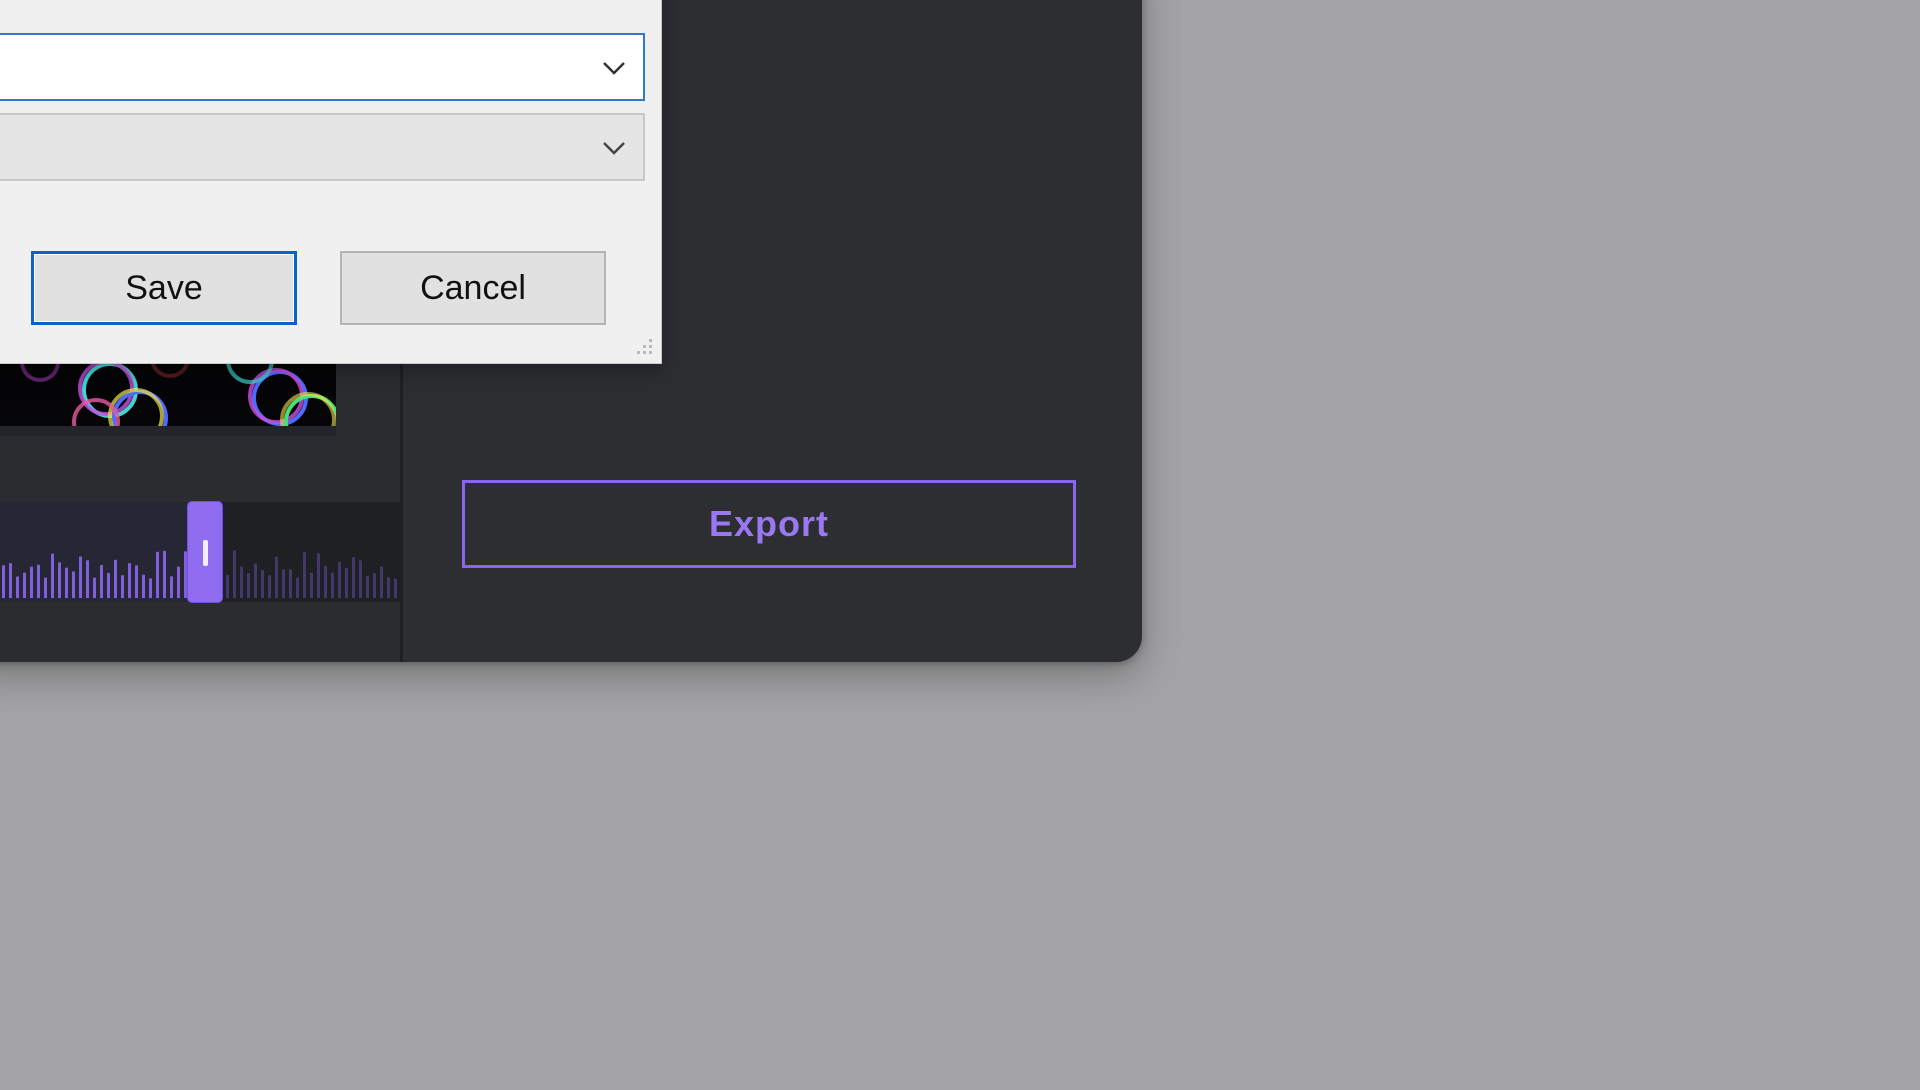 The image size is (1920, 1090). What do you see at coordinates (644, 346) in the screenshot?
I see `resize-grip-icon` at bounding box center [644, 346].